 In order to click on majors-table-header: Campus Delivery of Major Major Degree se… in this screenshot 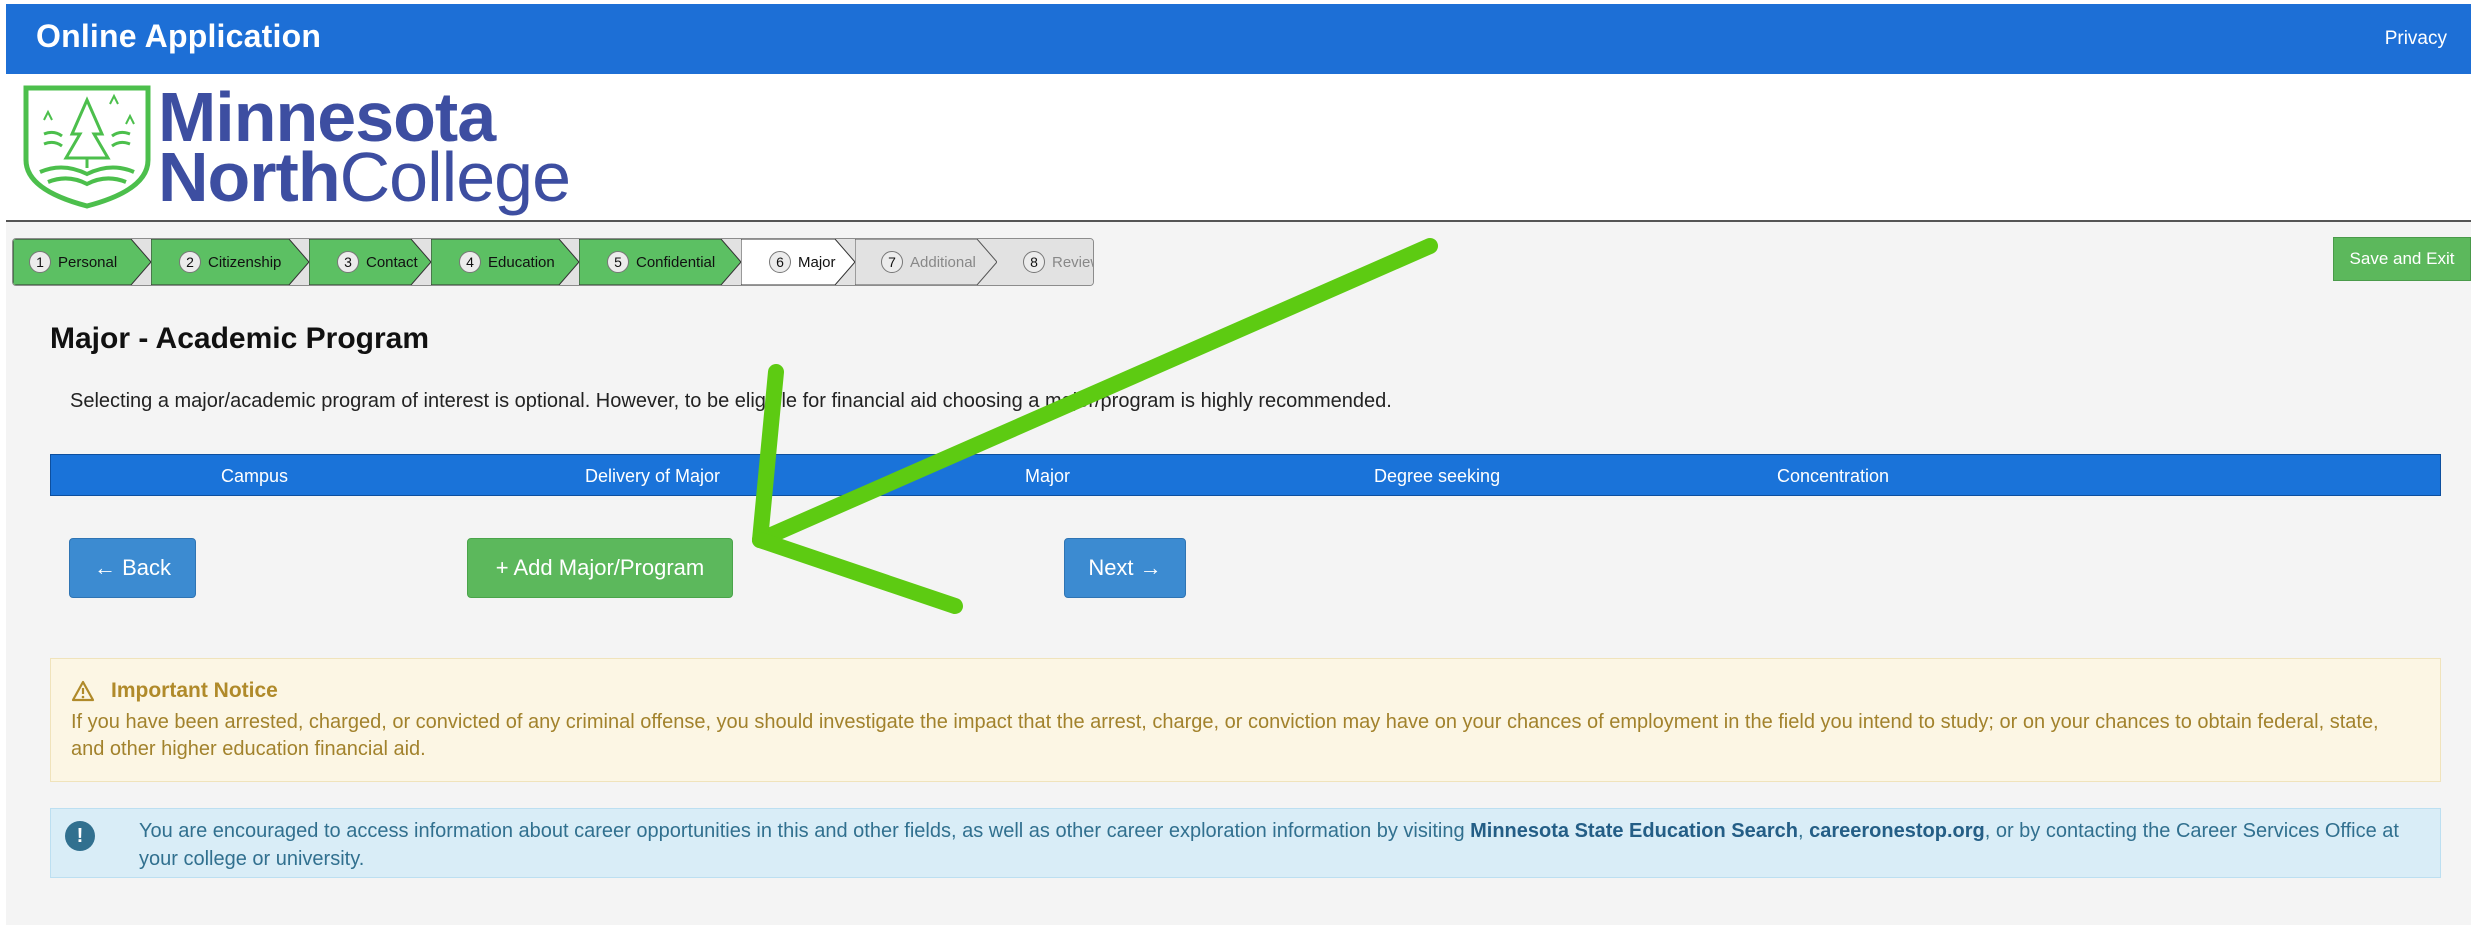, I will do `click(1245, 475)`.